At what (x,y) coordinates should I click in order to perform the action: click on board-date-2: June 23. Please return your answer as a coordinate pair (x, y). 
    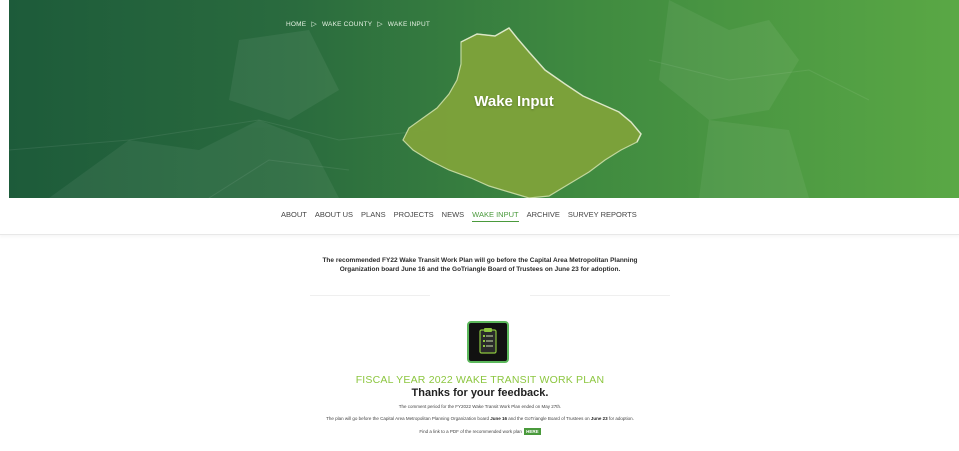
    Looking at the image, I should click on (599, 418).